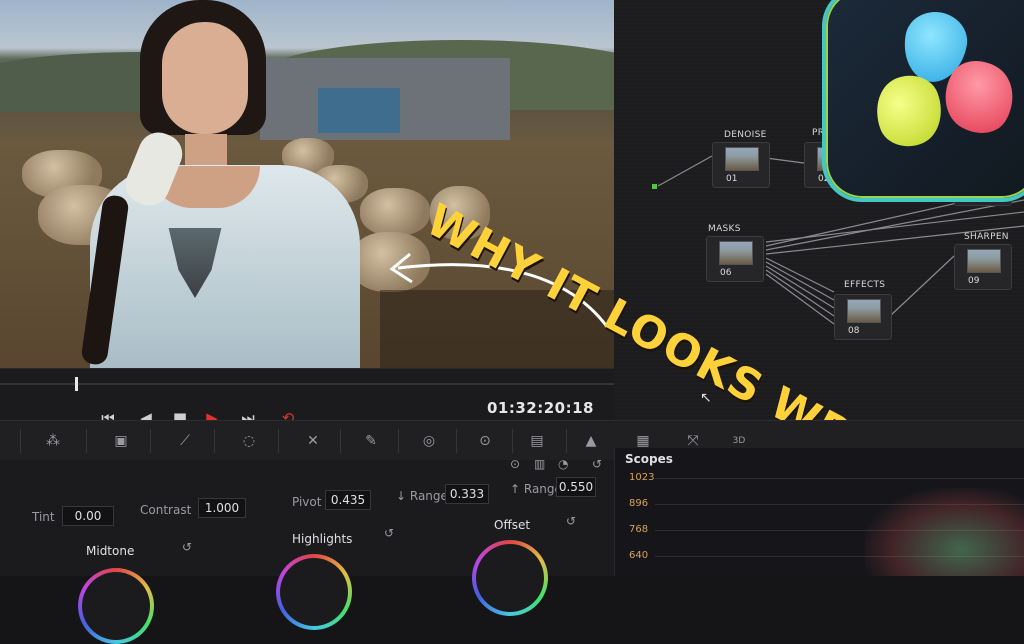 The width and height of the screenshot is (1024, 644). What do you see at coordinates (724, 229) in the screenshot?
I see `node-label-masks: MASKS` at bounding box center [724, 229].